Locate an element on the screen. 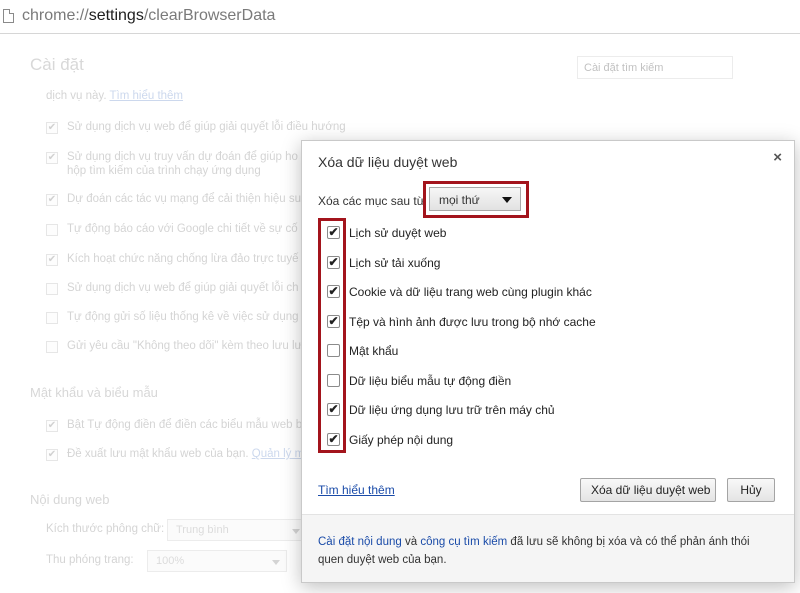  url-text: chrome://settings/clearBrowserData is located at coordinates (148, 16).